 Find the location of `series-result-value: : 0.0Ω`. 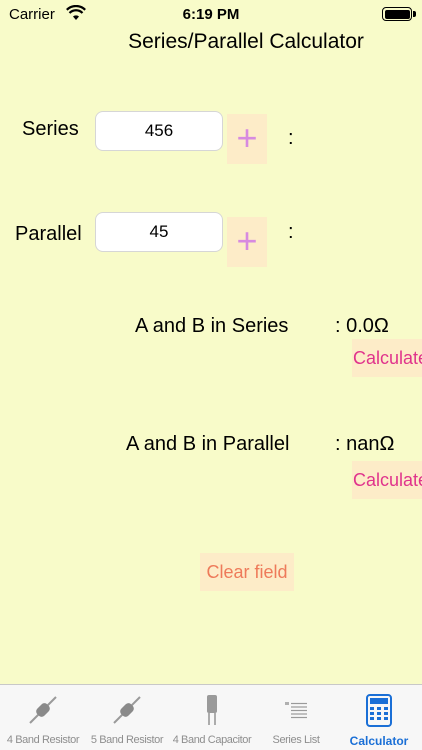

series-result-value: : 0.0Ω is located at coordinates (362, 326).